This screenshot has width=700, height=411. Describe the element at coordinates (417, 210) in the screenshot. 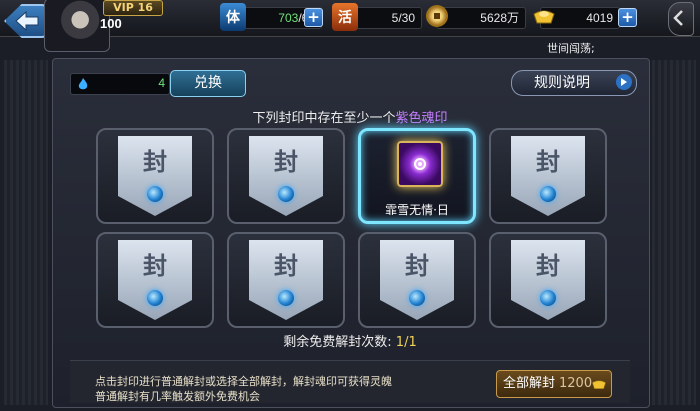

I see `soul-seal-name: 霏雪无情·日` at that location.